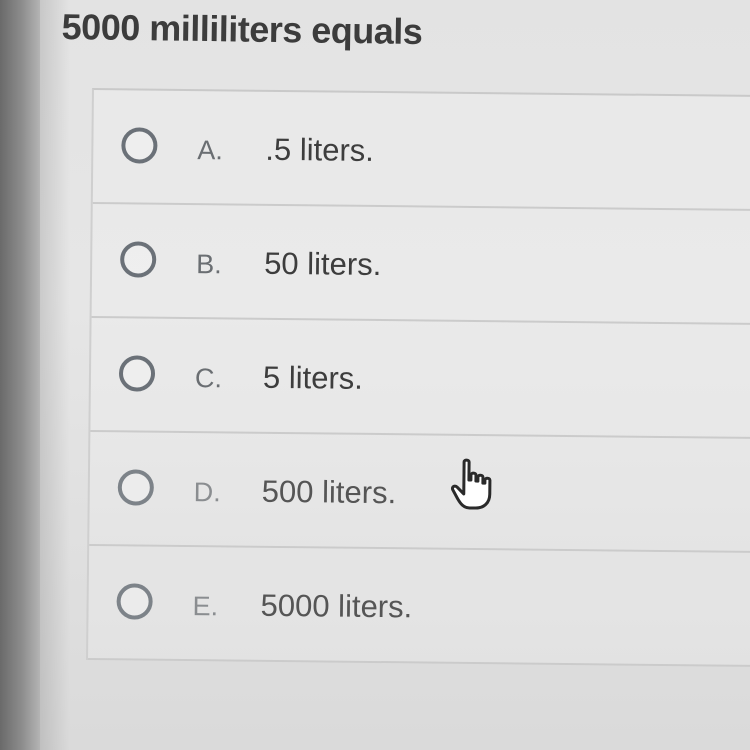 This screenshot has width=750, height=750. What do you see at coordinates (419, 606) in the screenshot?
I see `option-e: E. 5000 liters.` at bounding box center [419, 606].